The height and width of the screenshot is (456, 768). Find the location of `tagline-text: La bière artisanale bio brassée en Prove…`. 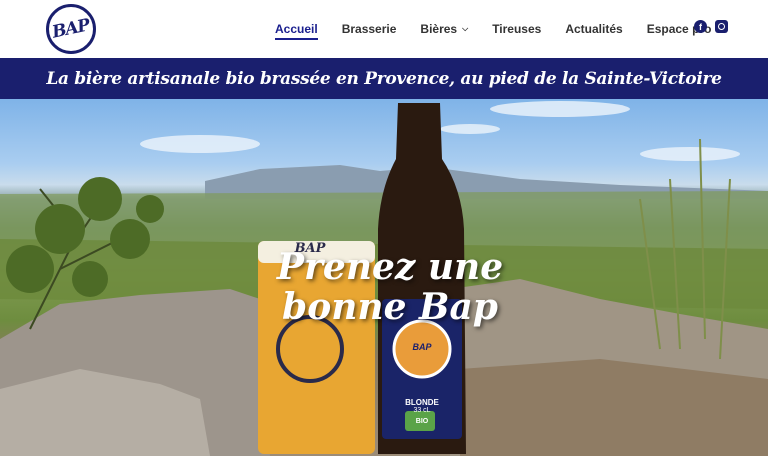

tagline-text: La bière artisanale bio brassée en Prove… is located at coordinates (384, 78).